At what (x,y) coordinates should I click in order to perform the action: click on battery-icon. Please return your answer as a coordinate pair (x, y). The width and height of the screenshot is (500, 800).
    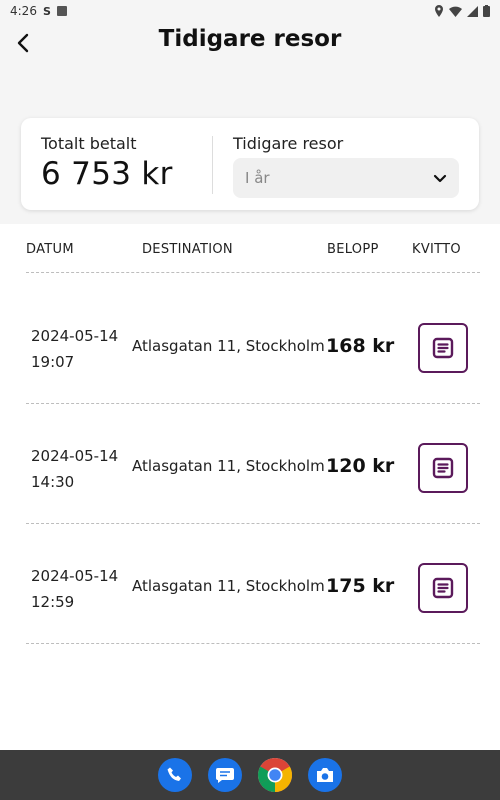
    Looking at the image, I should click on (486, 11).